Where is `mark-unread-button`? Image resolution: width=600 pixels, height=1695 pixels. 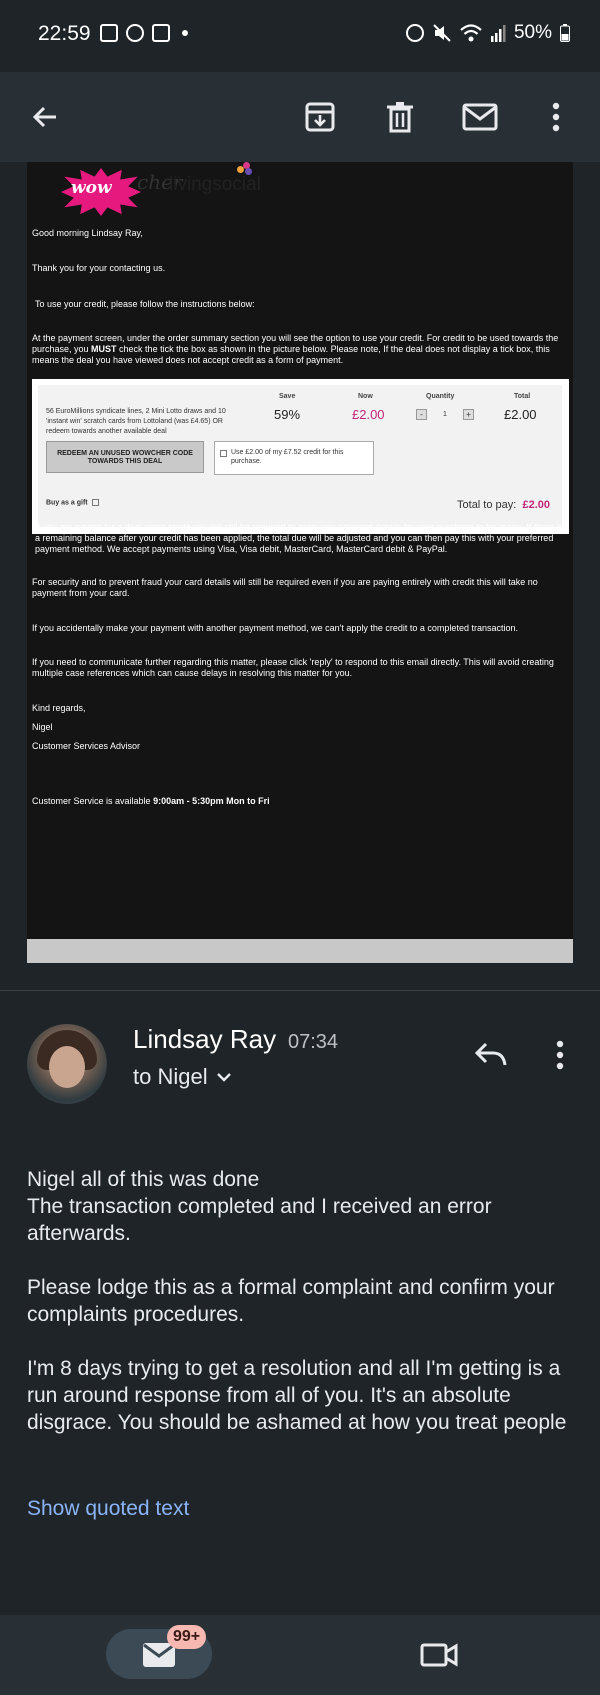 mark-unread-button is located at coordinates (480, 117).